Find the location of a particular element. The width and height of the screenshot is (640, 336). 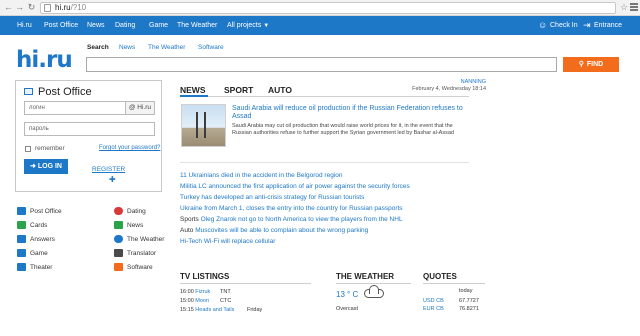

quotes-divider is located at coordinates (454, 283).